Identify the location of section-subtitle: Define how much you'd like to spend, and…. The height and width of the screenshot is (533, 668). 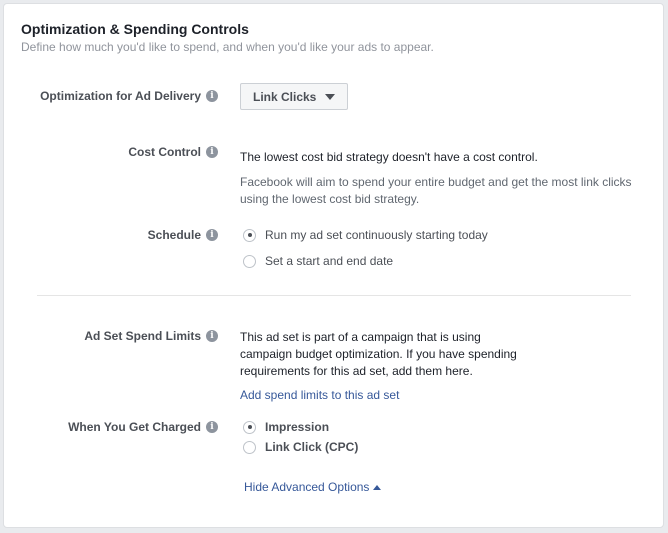
(227, 47).